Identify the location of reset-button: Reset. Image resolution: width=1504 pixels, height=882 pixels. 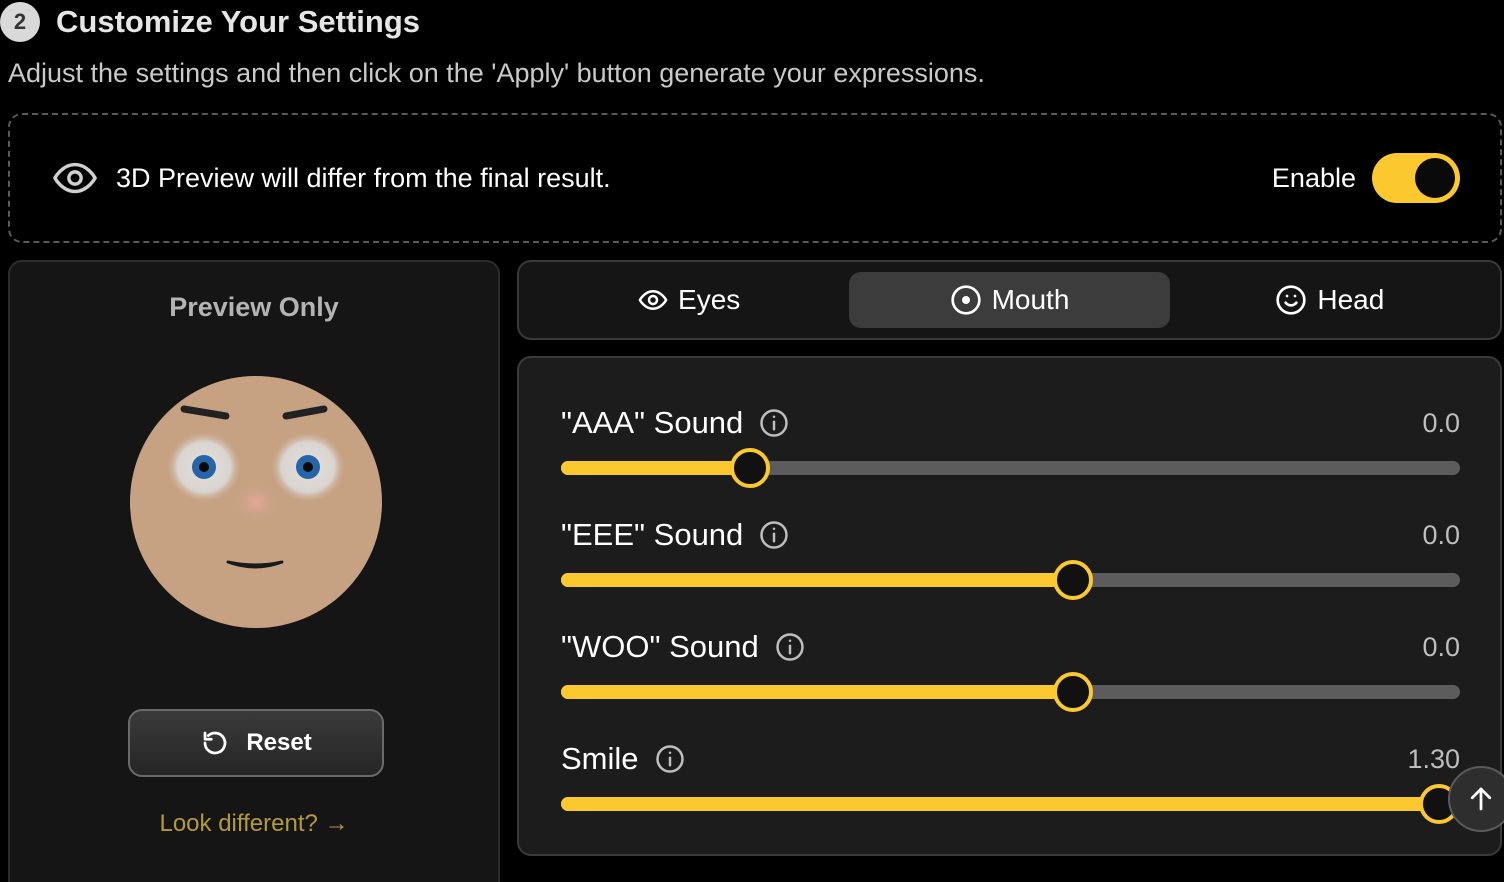
(256, 743).